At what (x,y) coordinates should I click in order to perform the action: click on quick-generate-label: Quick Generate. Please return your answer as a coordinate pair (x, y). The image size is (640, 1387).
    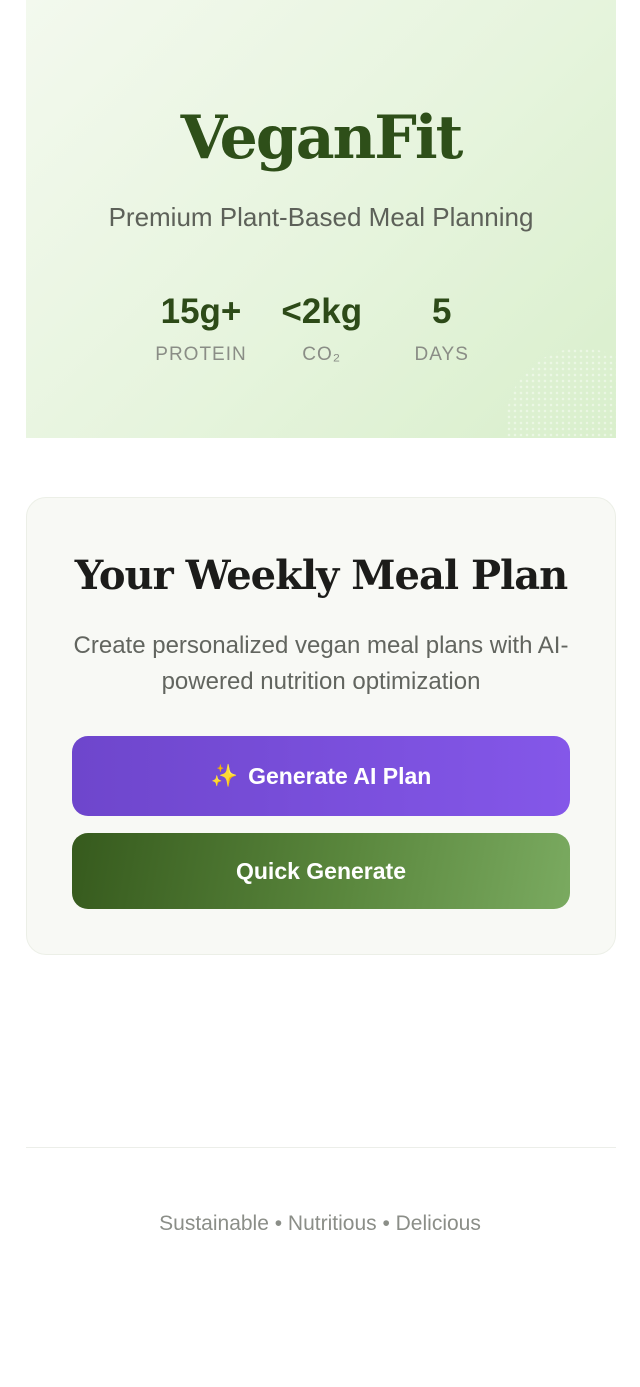
    Looking at the image, I should click on (321, 870).